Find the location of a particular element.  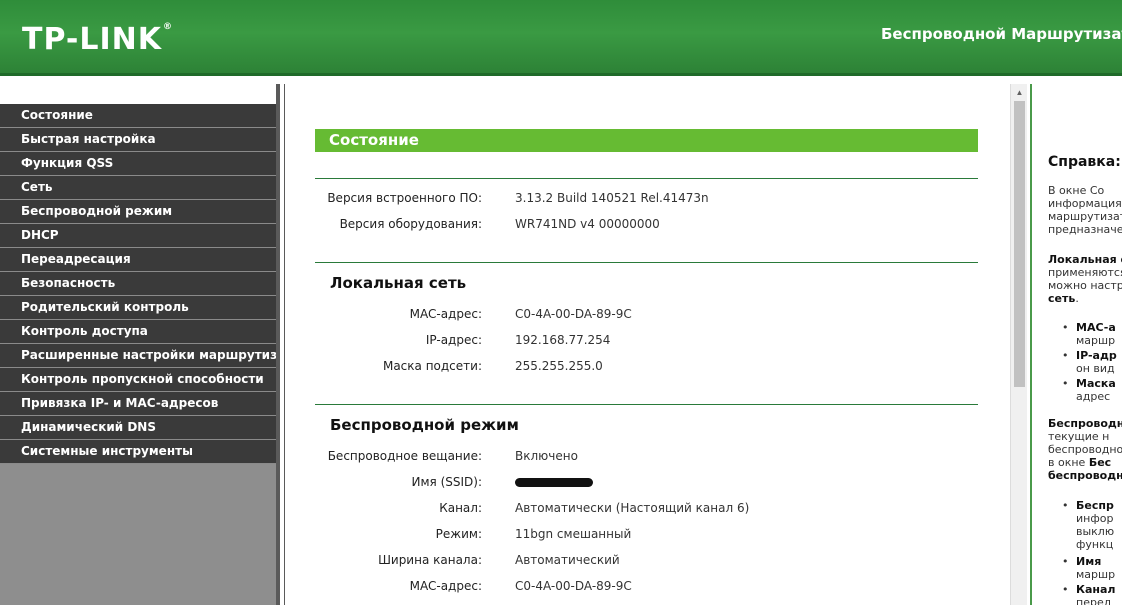

lan-mac-row: MAC-адрес: C0-4A-00-DA-89-9C is located at coordinates (646, 314).